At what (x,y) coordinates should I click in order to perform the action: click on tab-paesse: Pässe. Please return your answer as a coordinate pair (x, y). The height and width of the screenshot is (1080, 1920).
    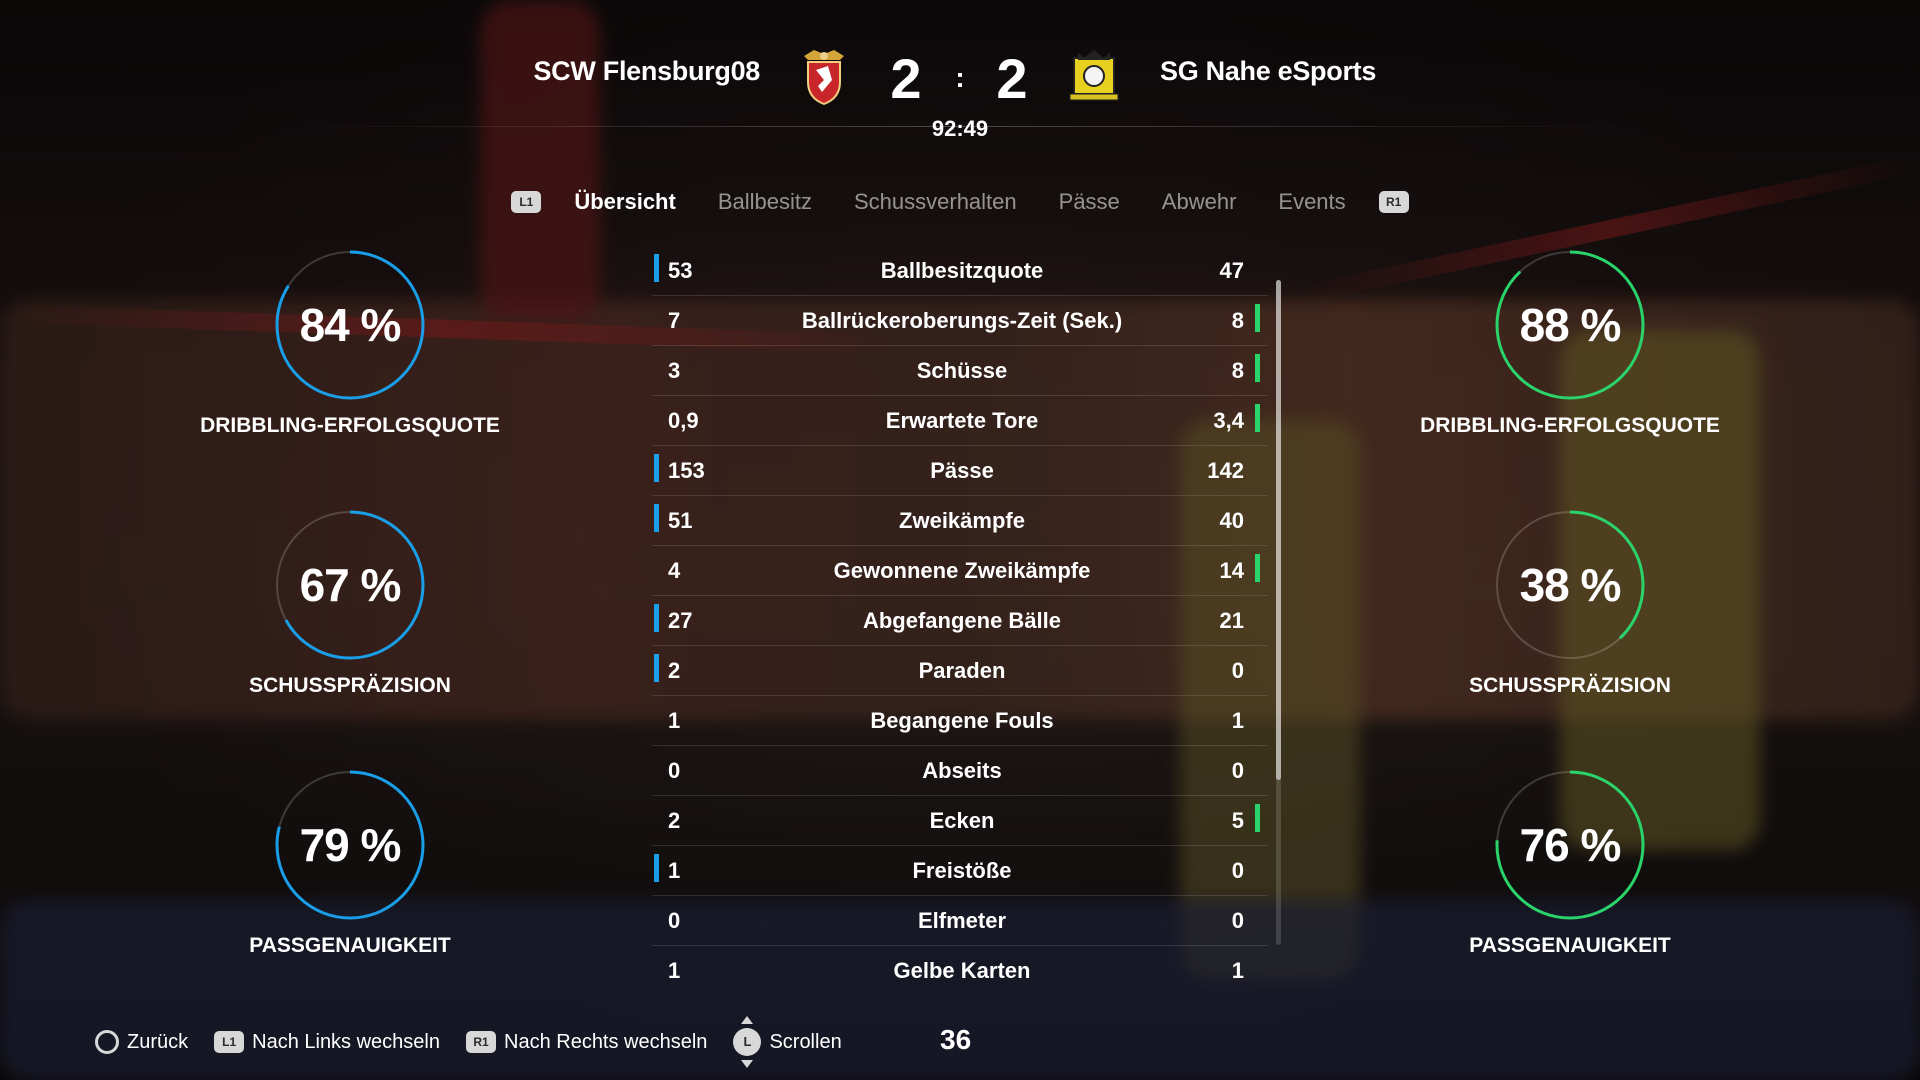
    Looking at the image, I should click on (1089, 202).